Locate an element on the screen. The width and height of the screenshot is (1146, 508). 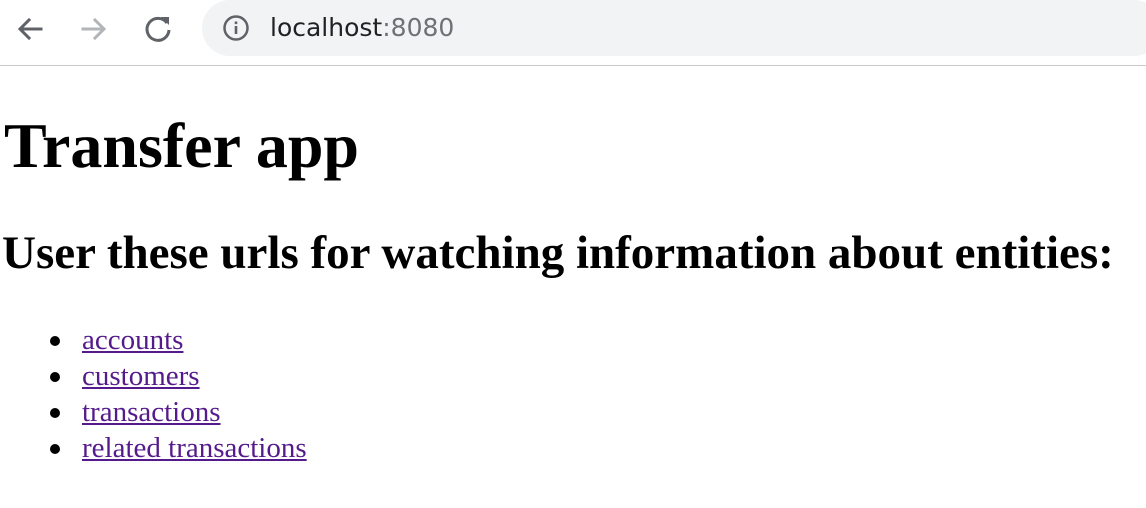
back-button is located at coordinates (30, 29).